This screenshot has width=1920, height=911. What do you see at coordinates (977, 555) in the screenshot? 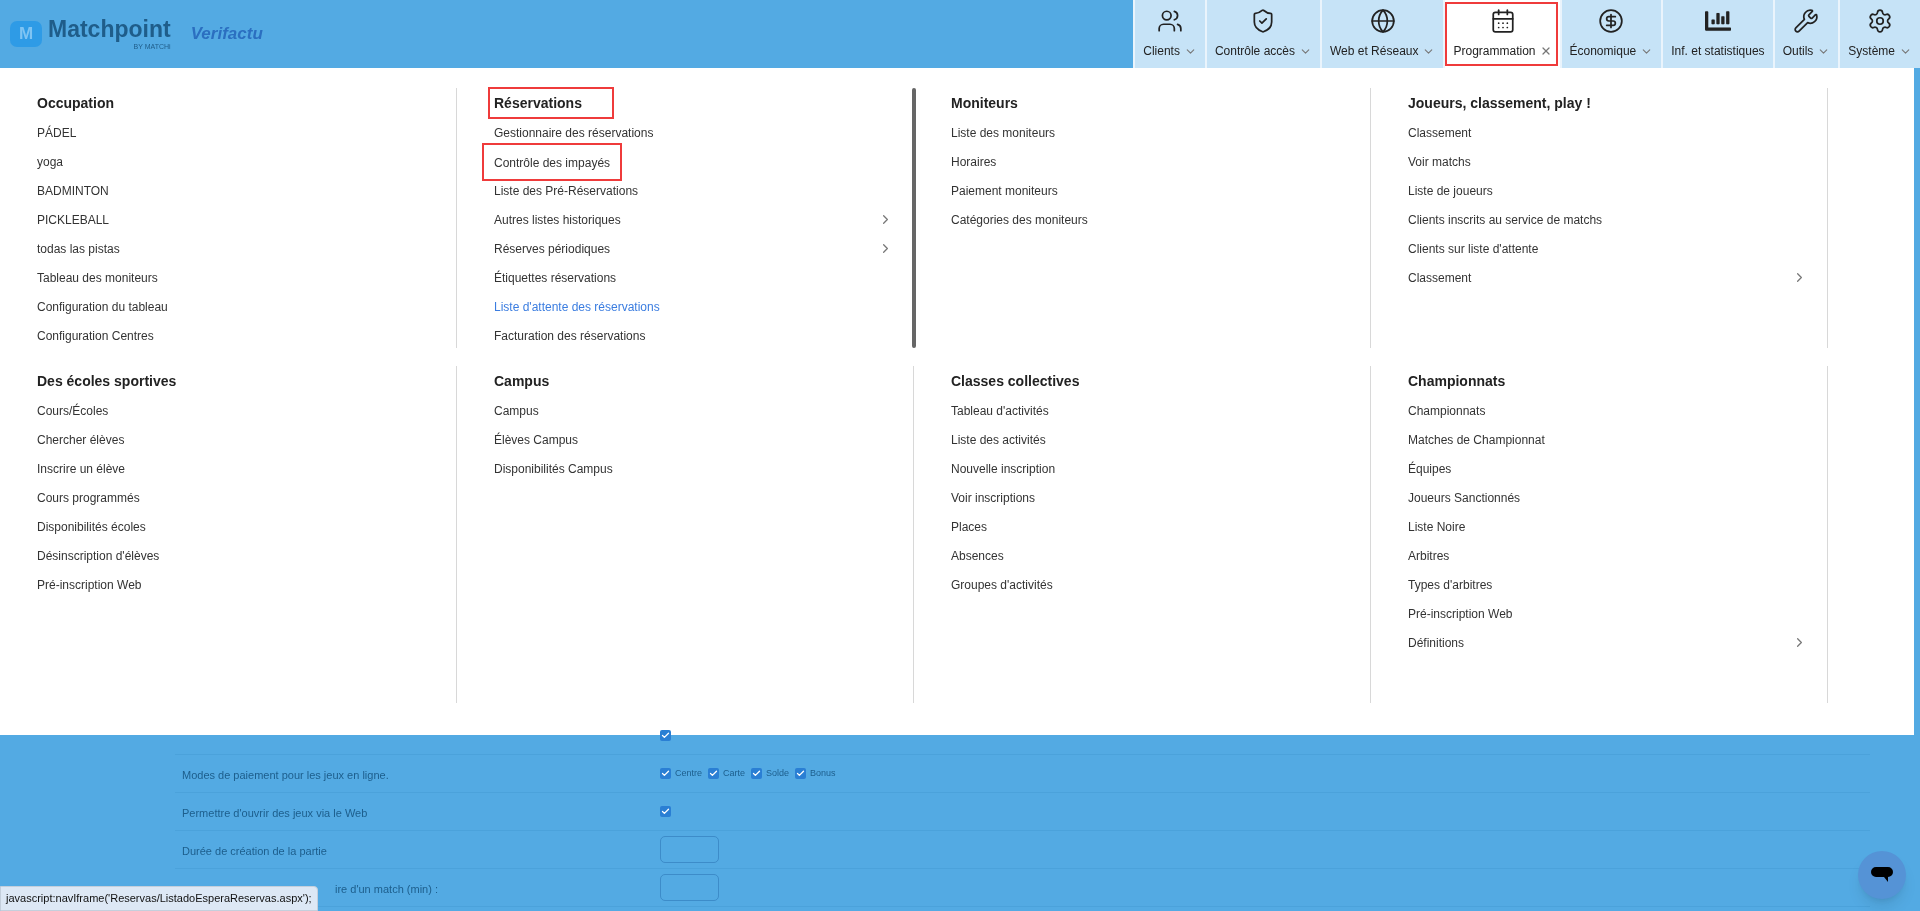
I see `menu-link: Absences` at bounding box center [977, 555].